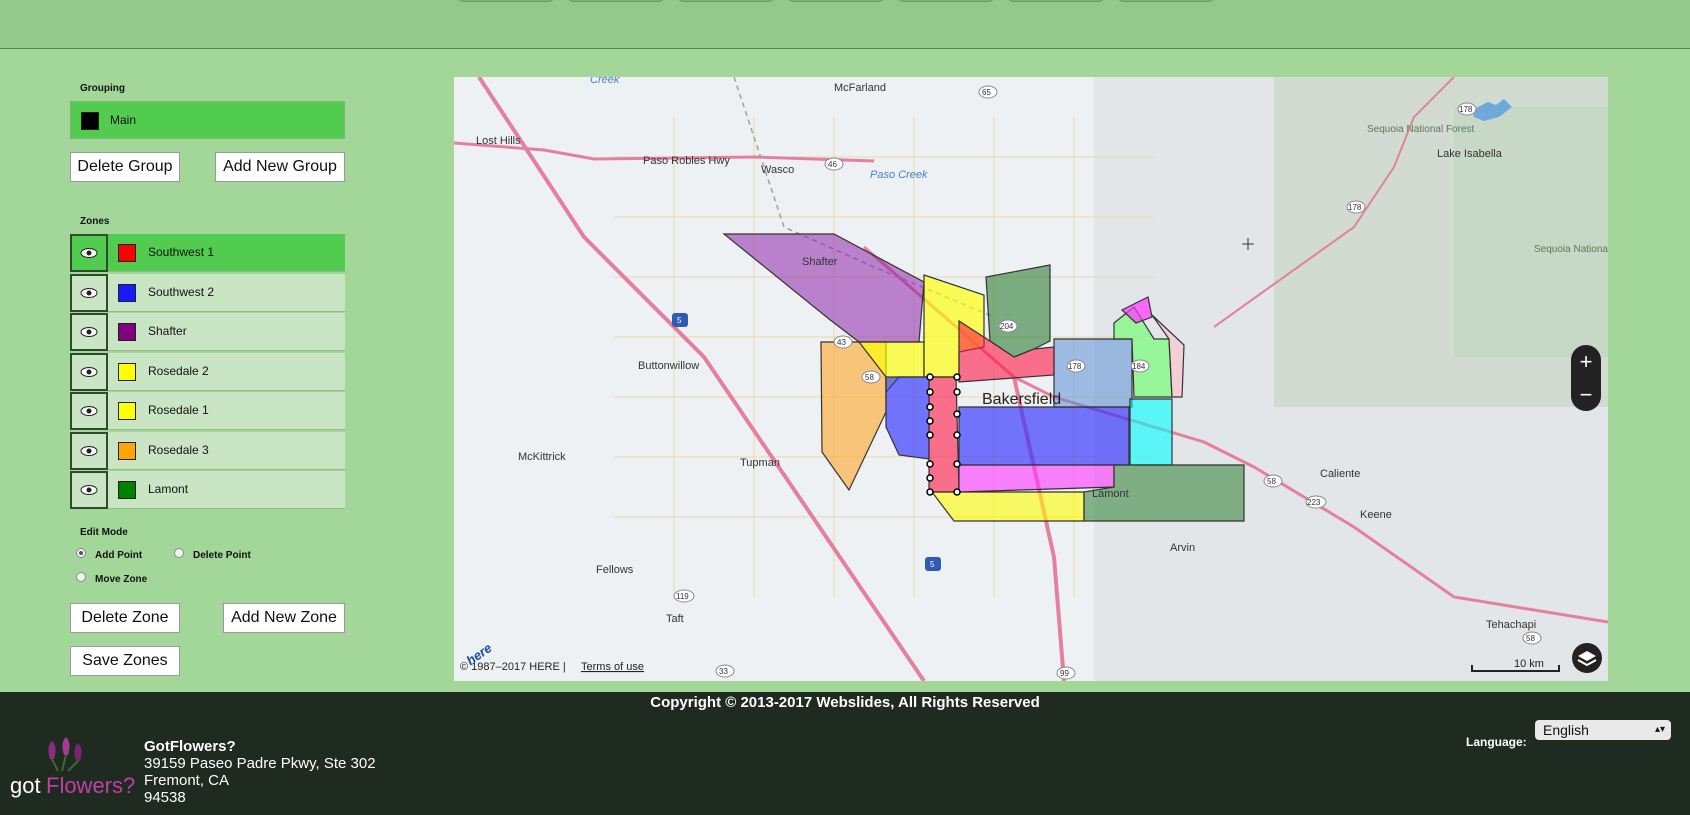 This screenshot has width=1690, height=815. What do you see at coordinates (207, 253) in the screenshot?
I see `zone-row: Southwest 1` at bounding box center [207, 253].